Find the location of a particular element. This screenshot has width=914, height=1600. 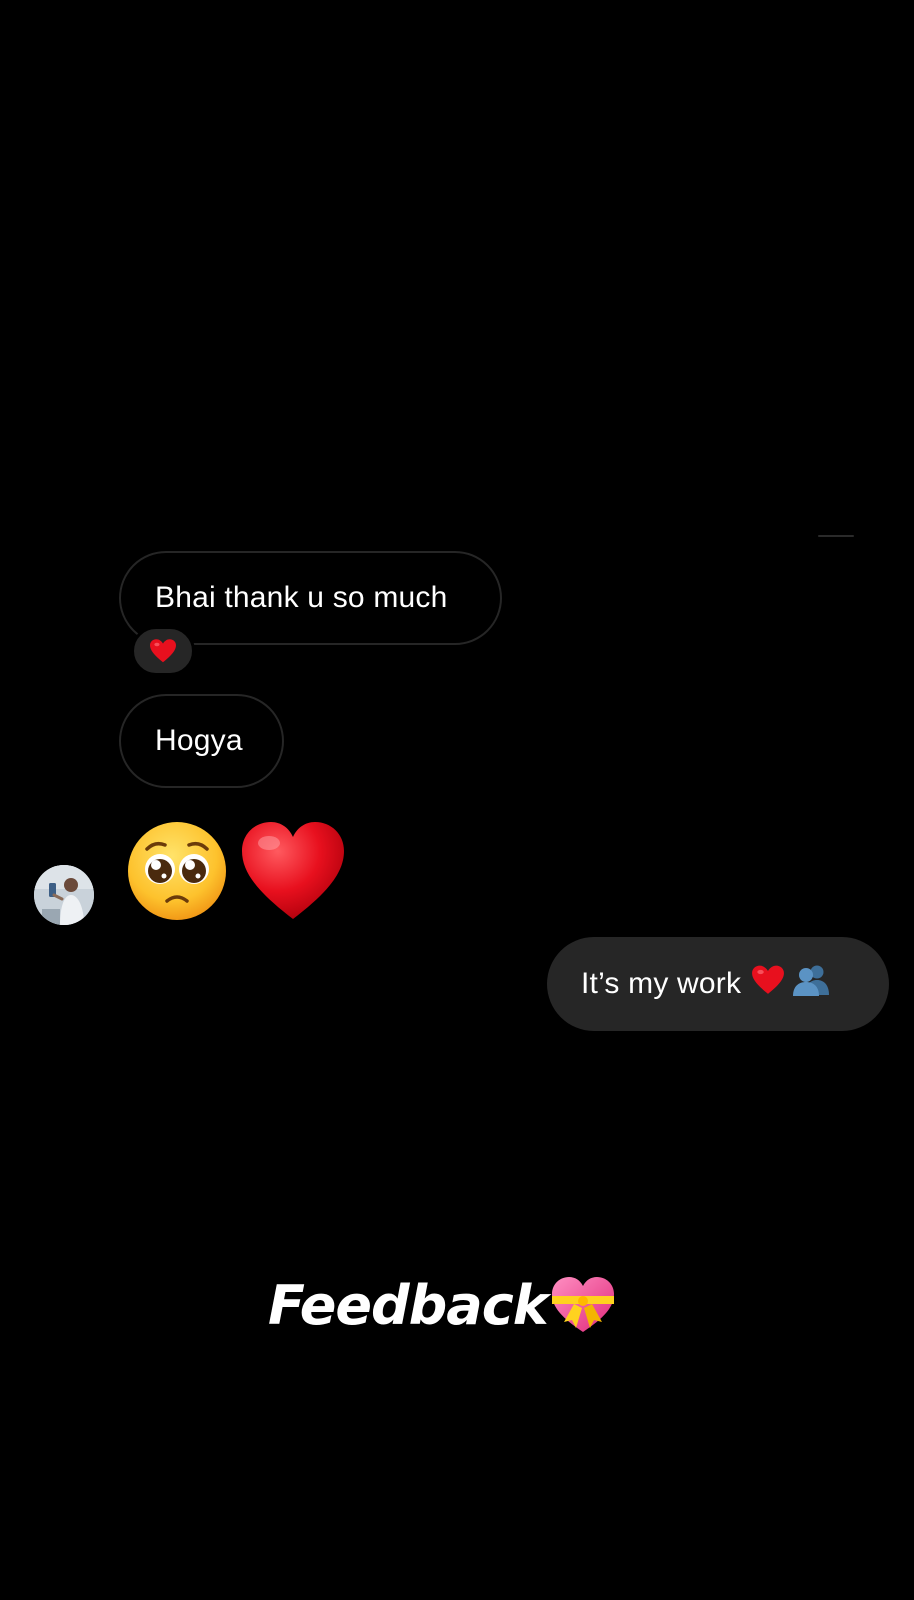

message-text: Bhai thank u so much is located at coordinates (301, 597).